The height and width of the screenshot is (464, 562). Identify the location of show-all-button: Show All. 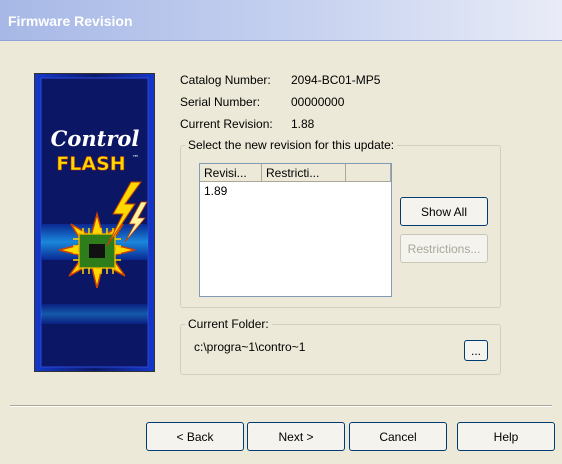
(444, 211).